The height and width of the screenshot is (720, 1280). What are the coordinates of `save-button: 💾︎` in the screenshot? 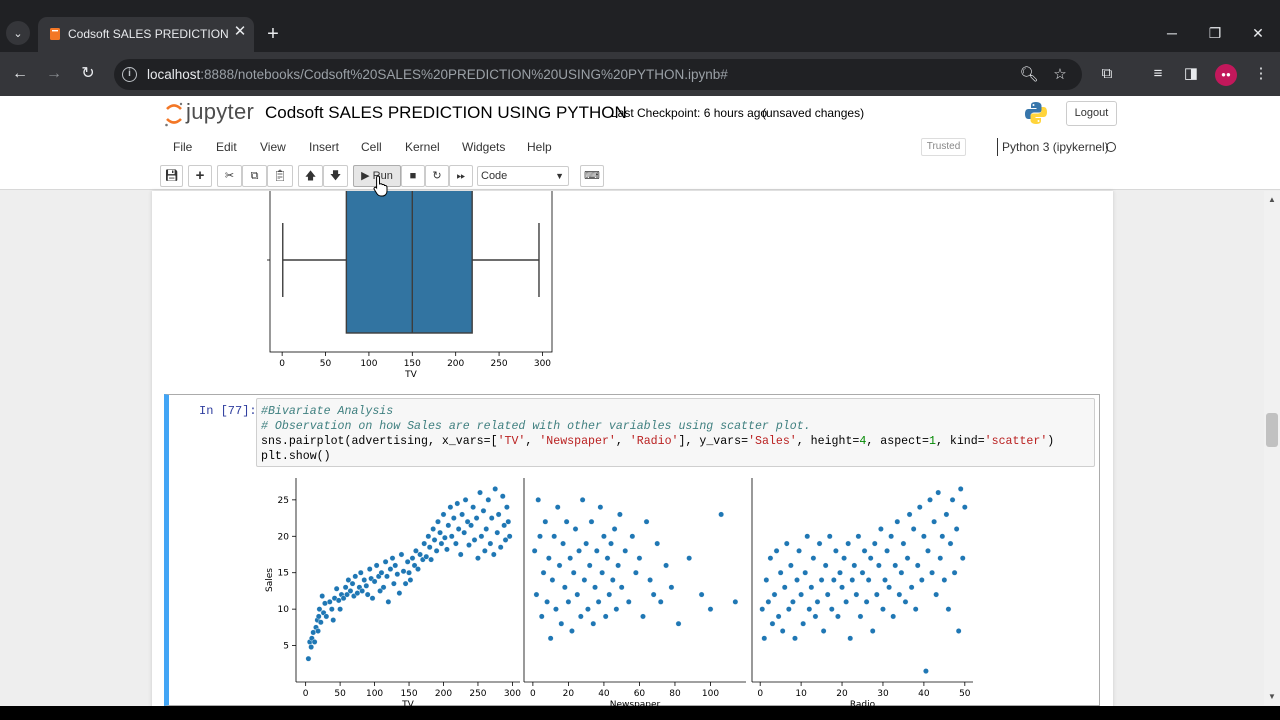 It's located at (171, 176).